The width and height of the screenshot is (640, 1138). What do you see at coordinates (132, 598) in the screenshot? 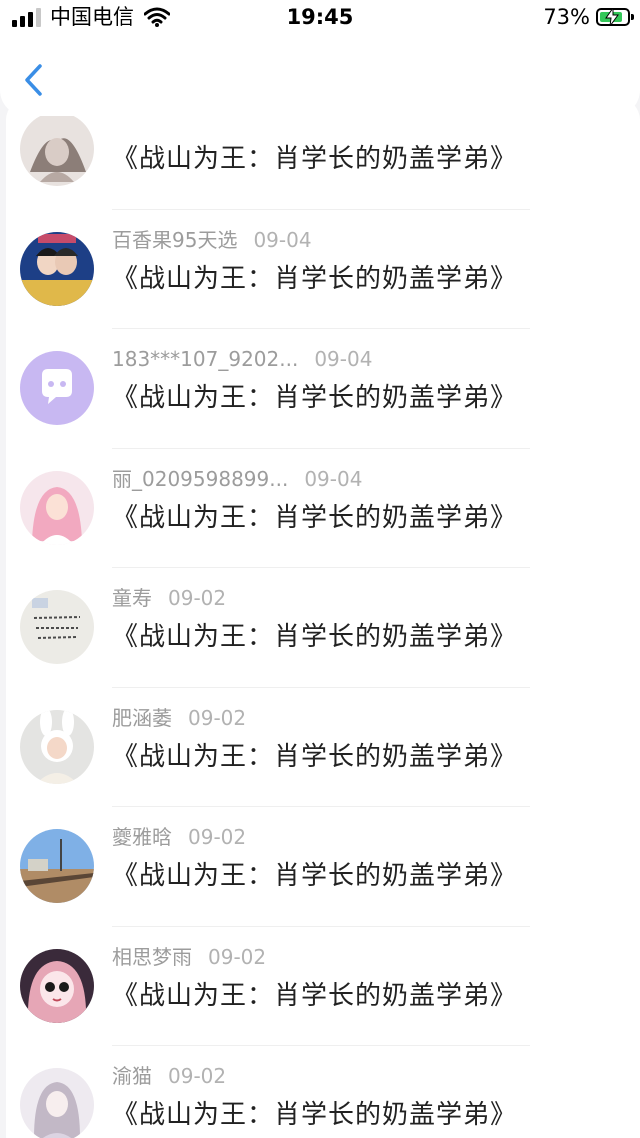
I see `username: 童寿` at bounding box center [132, 598].